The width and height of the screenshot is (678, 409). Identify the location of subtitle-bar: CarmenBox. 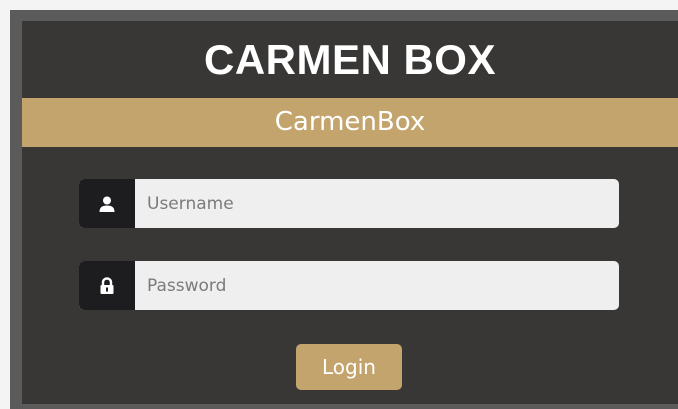
(350, 122).